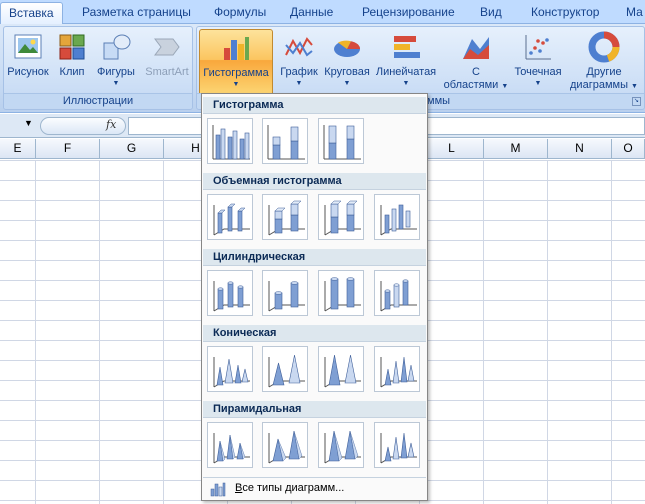  I want to click on stacked-100-cone-thumb, so click(341, 369).